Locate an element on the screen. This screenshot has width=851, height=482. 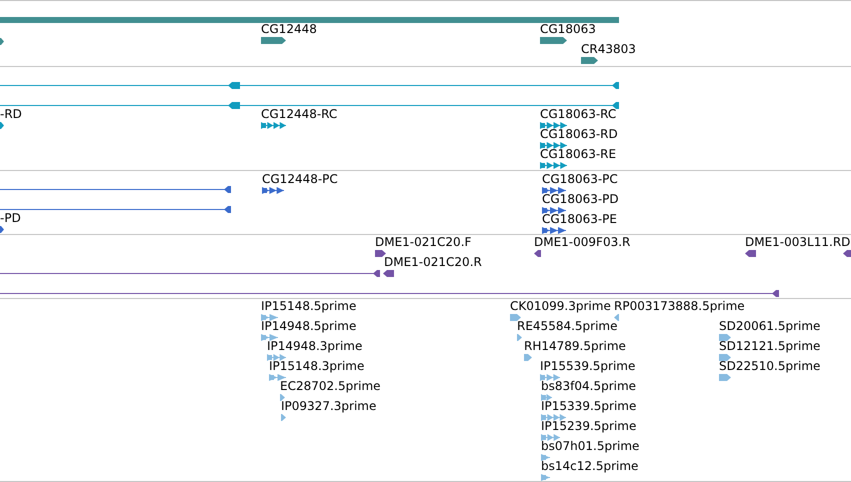
feature-label: DME1-021C20.F is located at coordinates (423, 242).